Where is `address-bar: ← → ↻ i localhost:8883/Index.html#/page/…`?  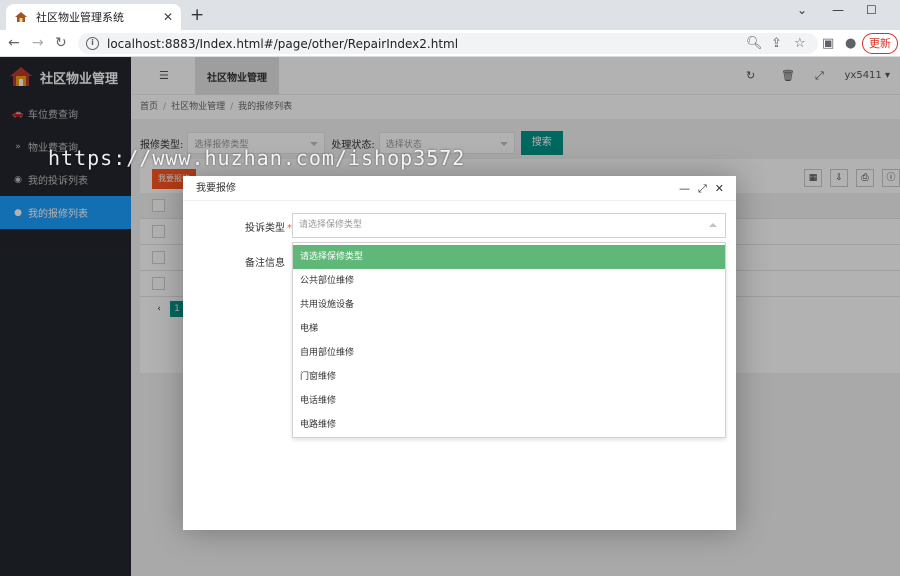
address-bar: ← → ↻ i localhost:8883/Index.html#/page/… is located at coordinates (450, 43).